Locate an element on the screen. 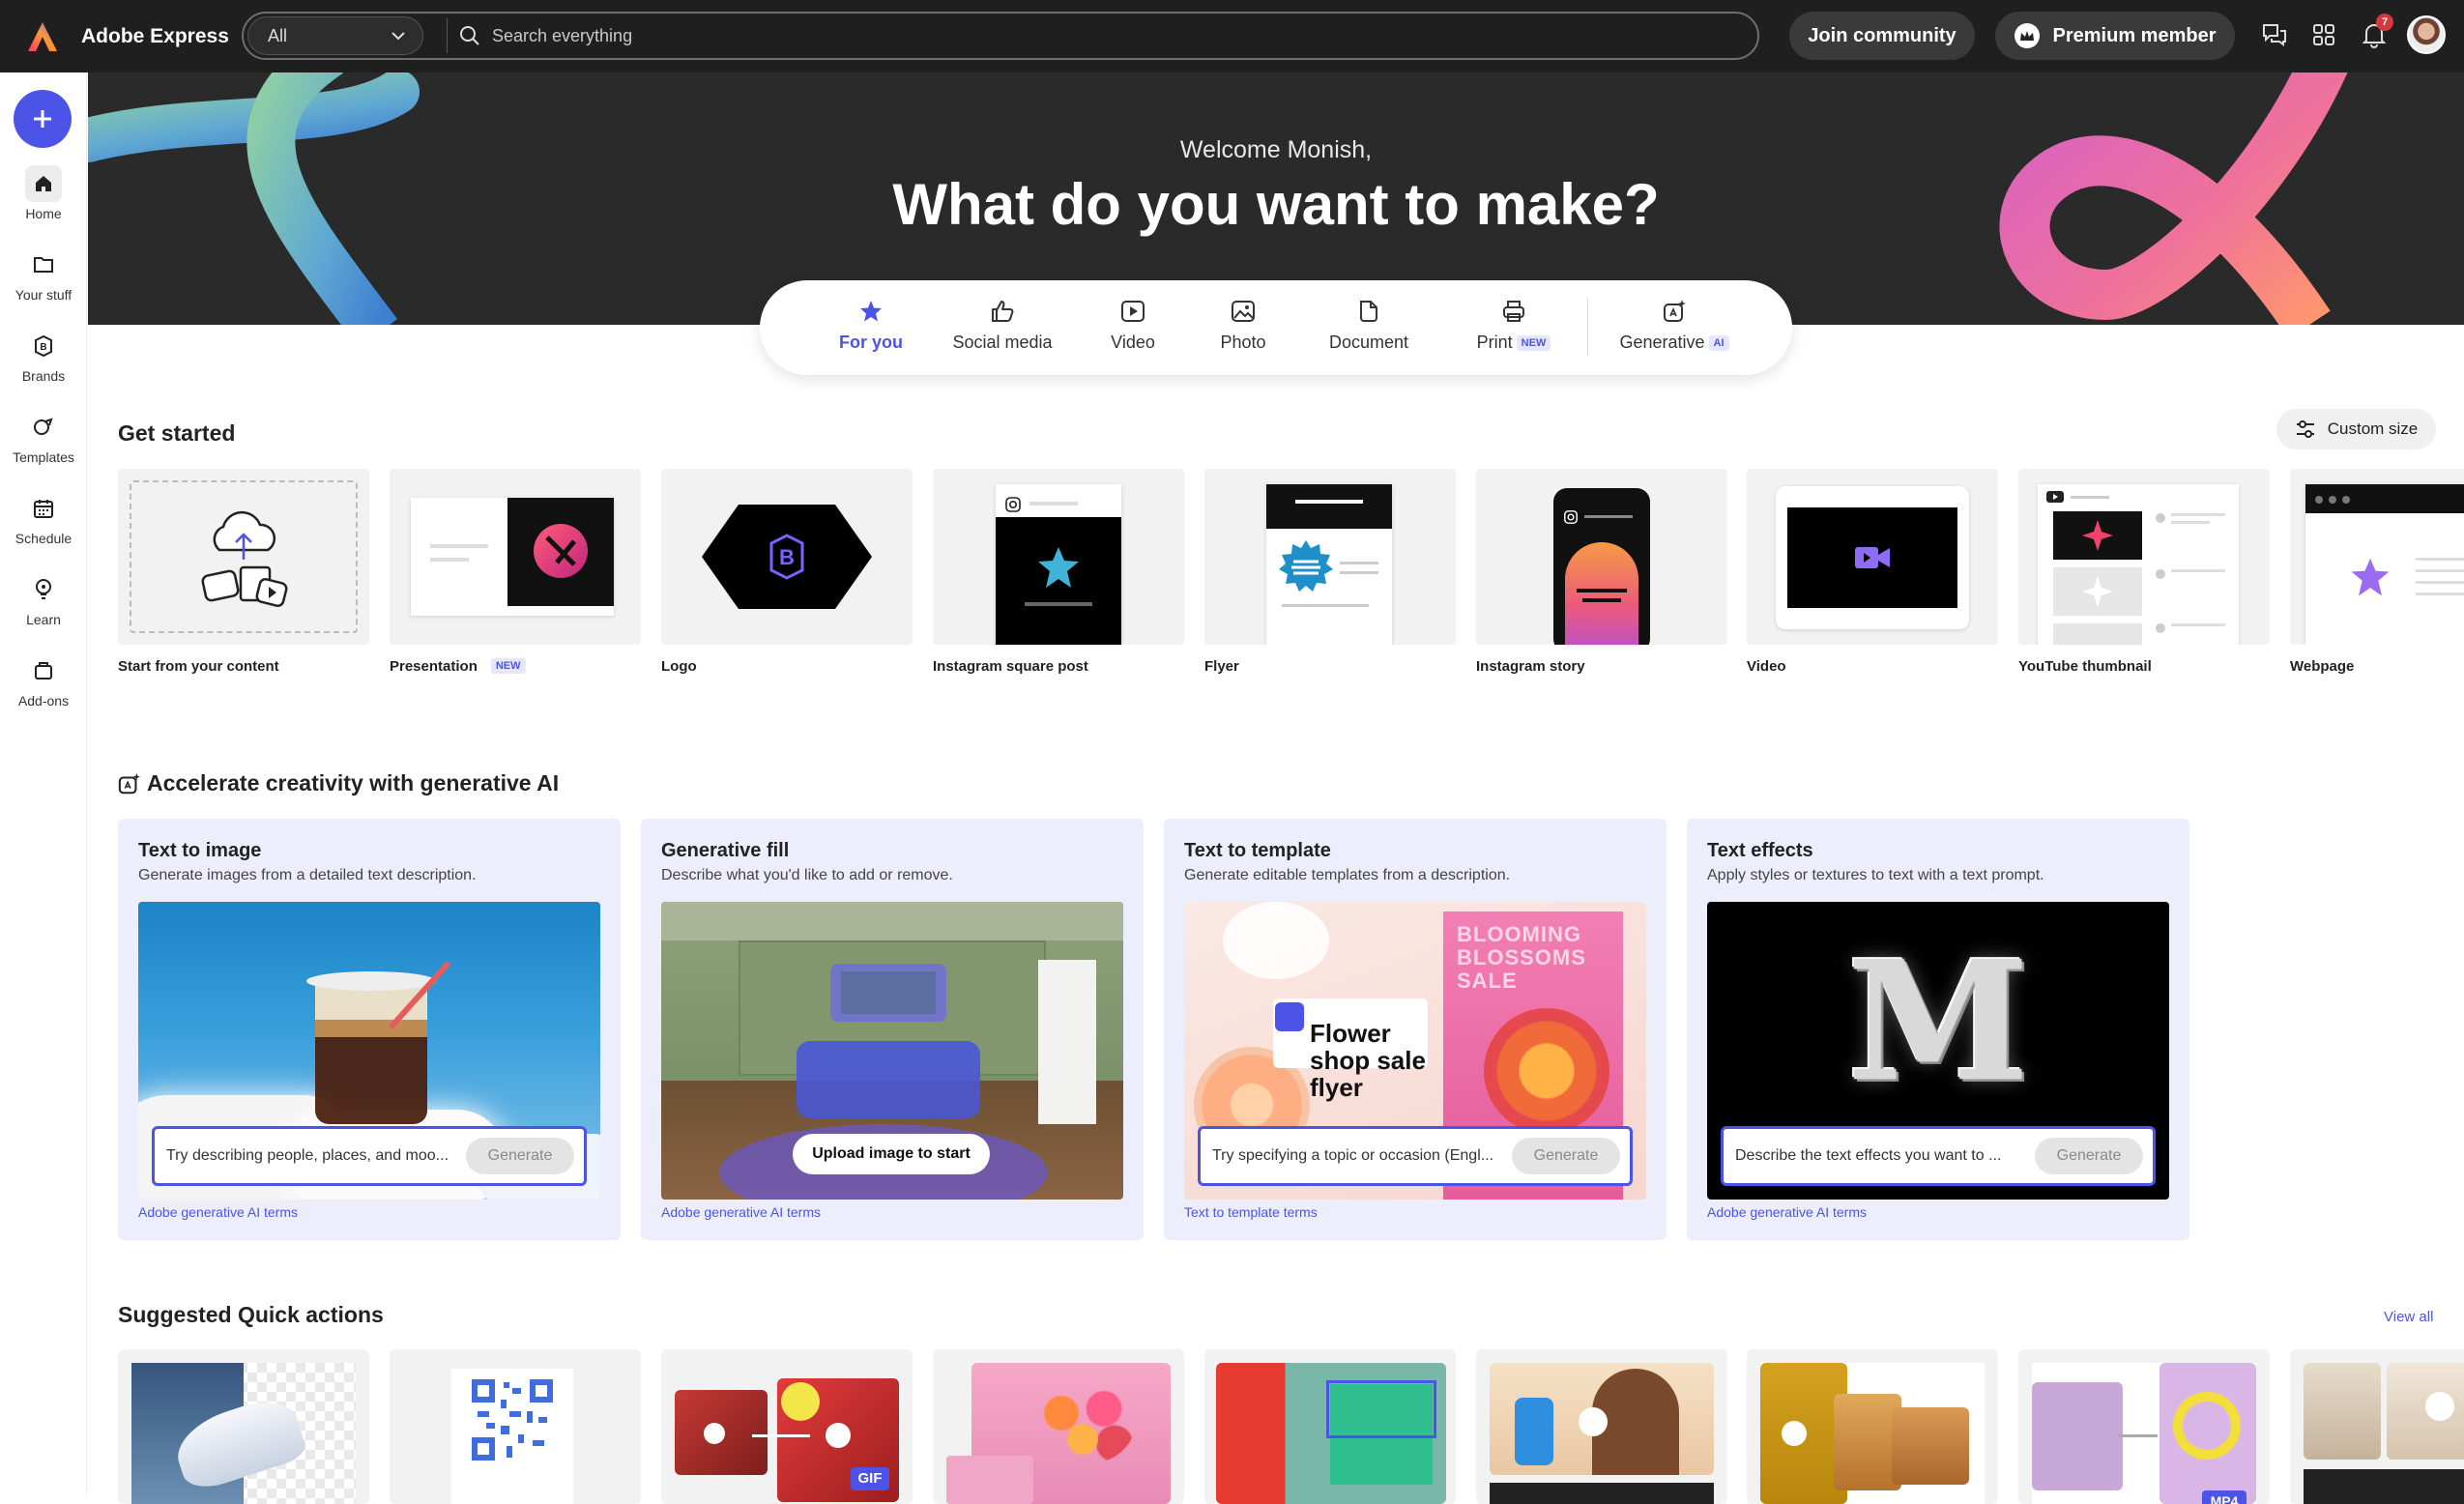 This screenshot has height=1504, width=2464. sidebar-item-home: Home is located at coordinates (44, 193).